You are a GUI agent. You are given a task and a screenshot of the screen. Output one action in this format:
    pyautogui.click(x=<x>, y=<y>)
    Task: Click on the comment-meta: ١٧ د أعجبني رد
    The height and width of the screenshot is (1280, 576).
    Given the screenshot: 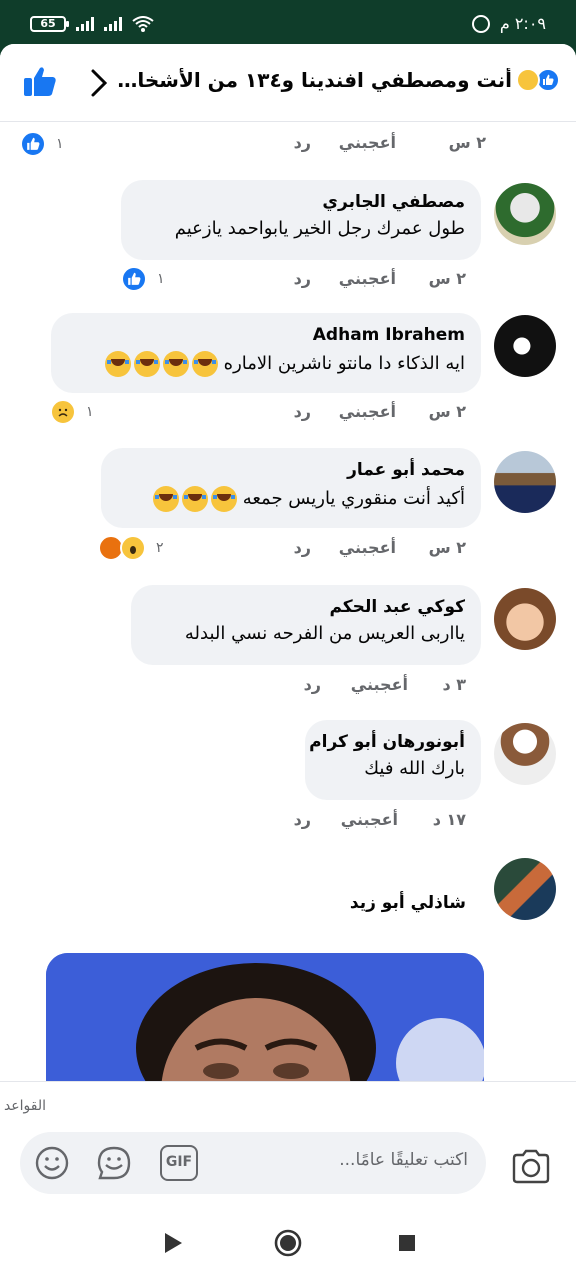 What is the action you would take?
    pyautogui.click(x=276, y=825)
    